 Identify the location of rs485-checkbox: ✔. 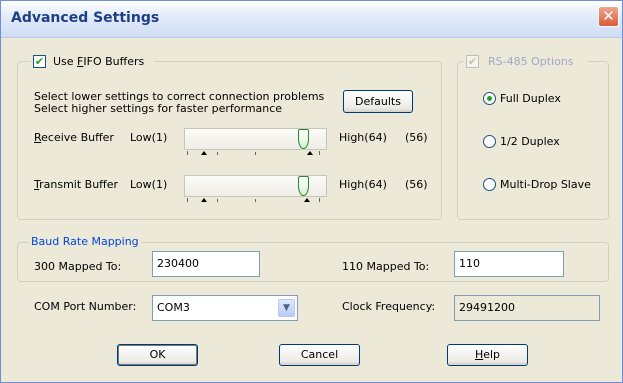
(472, 61).